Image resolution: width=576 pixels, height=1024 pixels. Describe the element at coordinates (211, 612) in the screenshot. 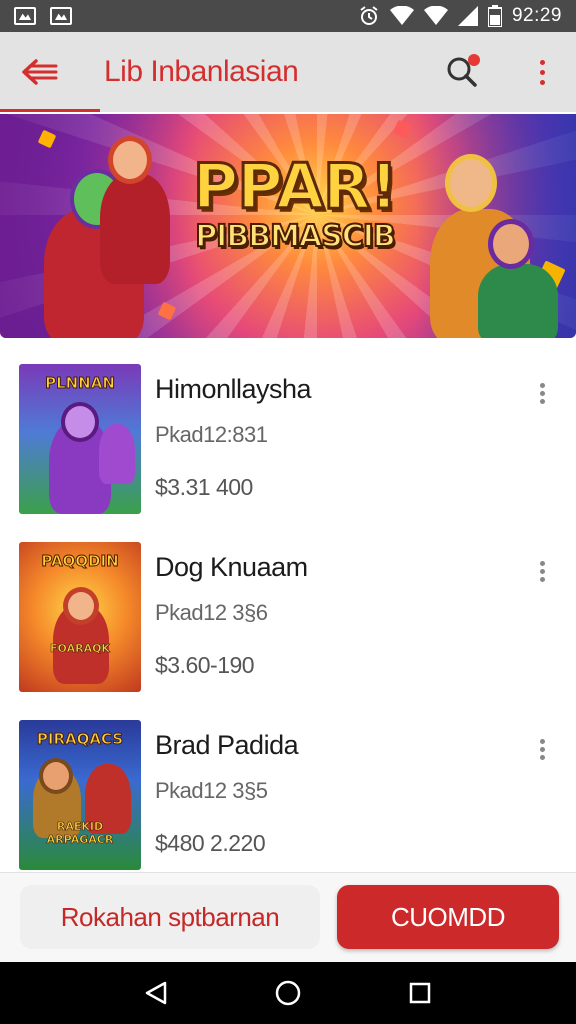

I see `item-id: Pkad12 3§6` at that location.